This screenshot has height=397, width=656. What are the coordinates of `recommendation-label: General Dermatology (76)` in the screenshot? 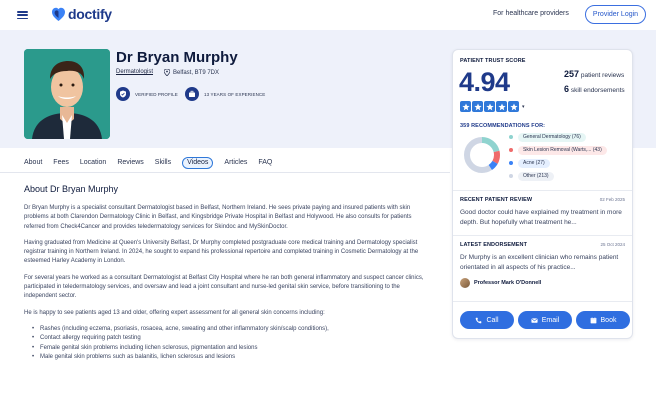 It's located at (552, 137).